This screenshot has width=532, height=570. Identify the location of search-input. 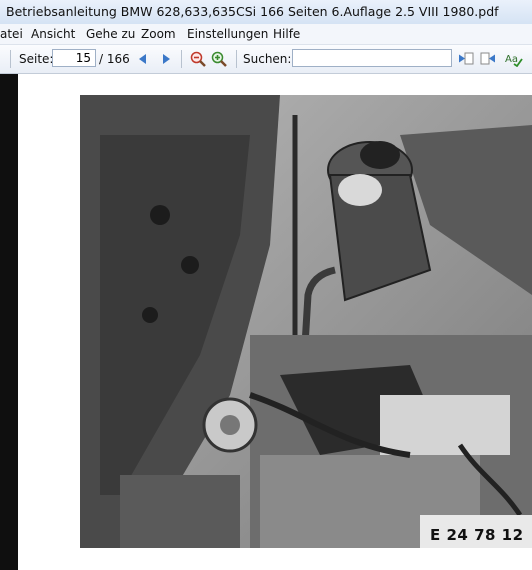
(372, 58).